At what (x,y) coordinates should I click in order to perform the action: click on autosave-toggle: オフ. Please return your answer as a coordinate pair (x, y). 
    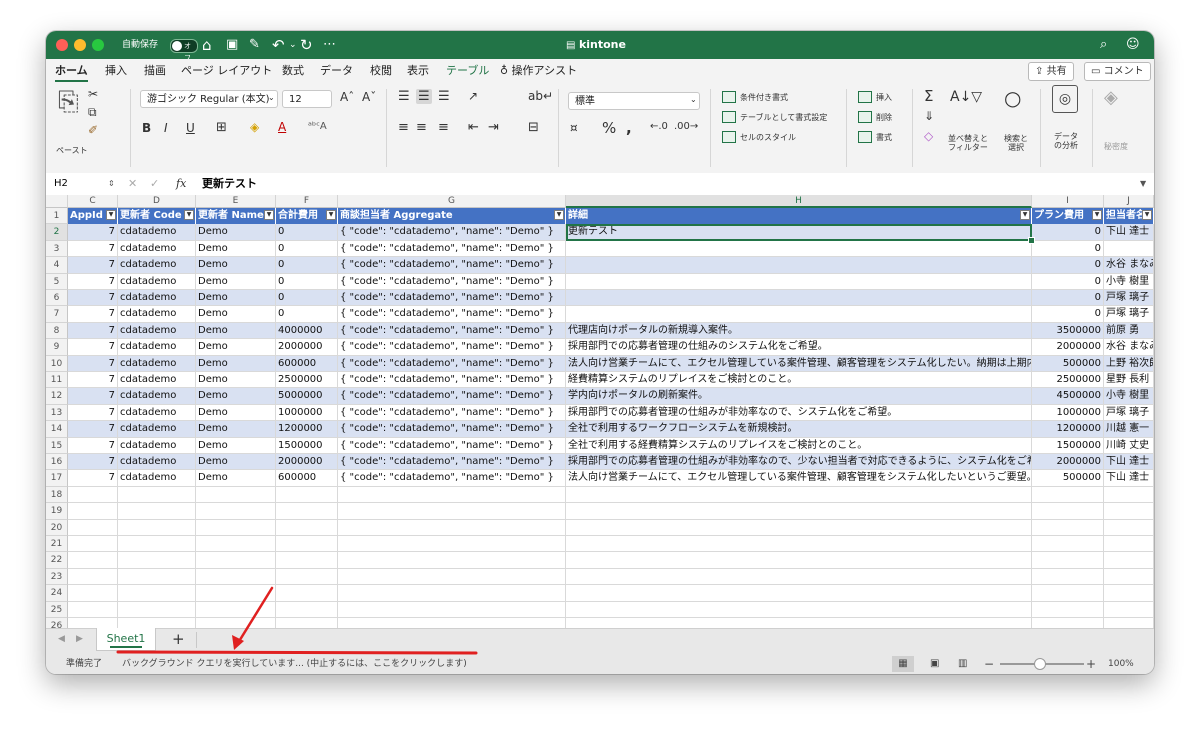
    Looking at the image, I should click on (184, 50).